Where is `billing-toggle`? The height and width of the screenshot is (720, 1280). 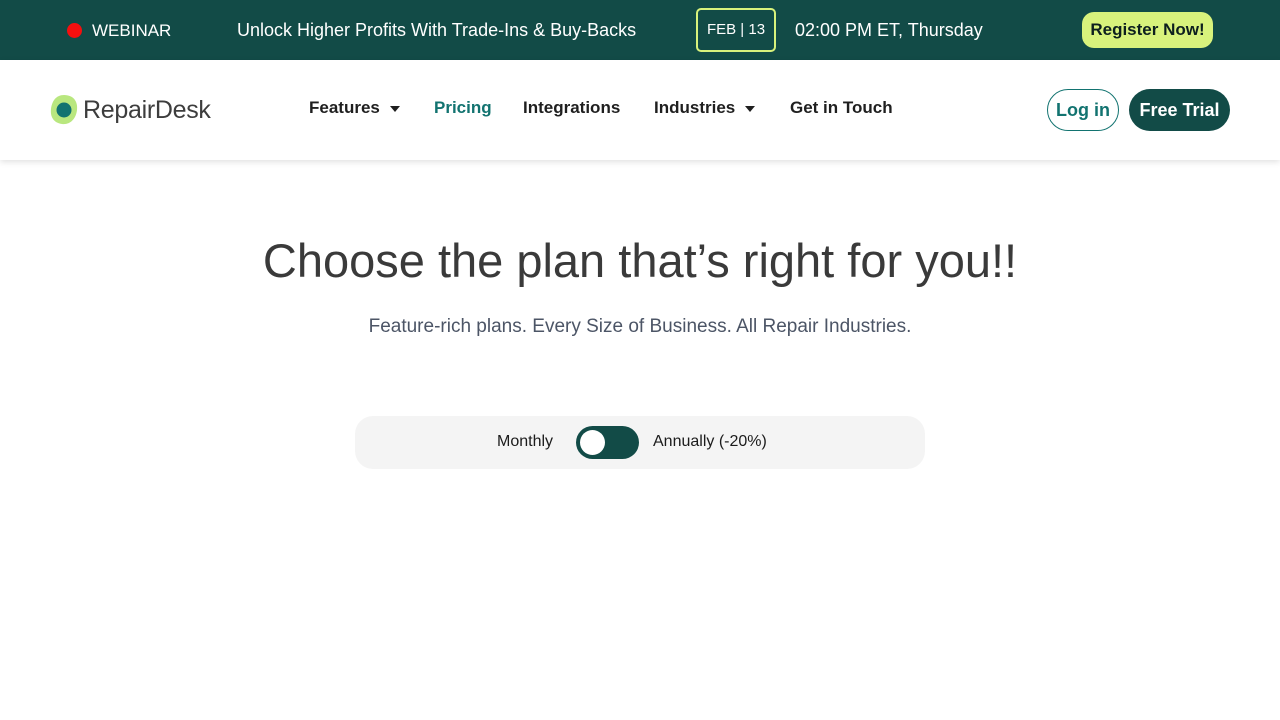
billing-toggle is located at coordinates (607, 442).